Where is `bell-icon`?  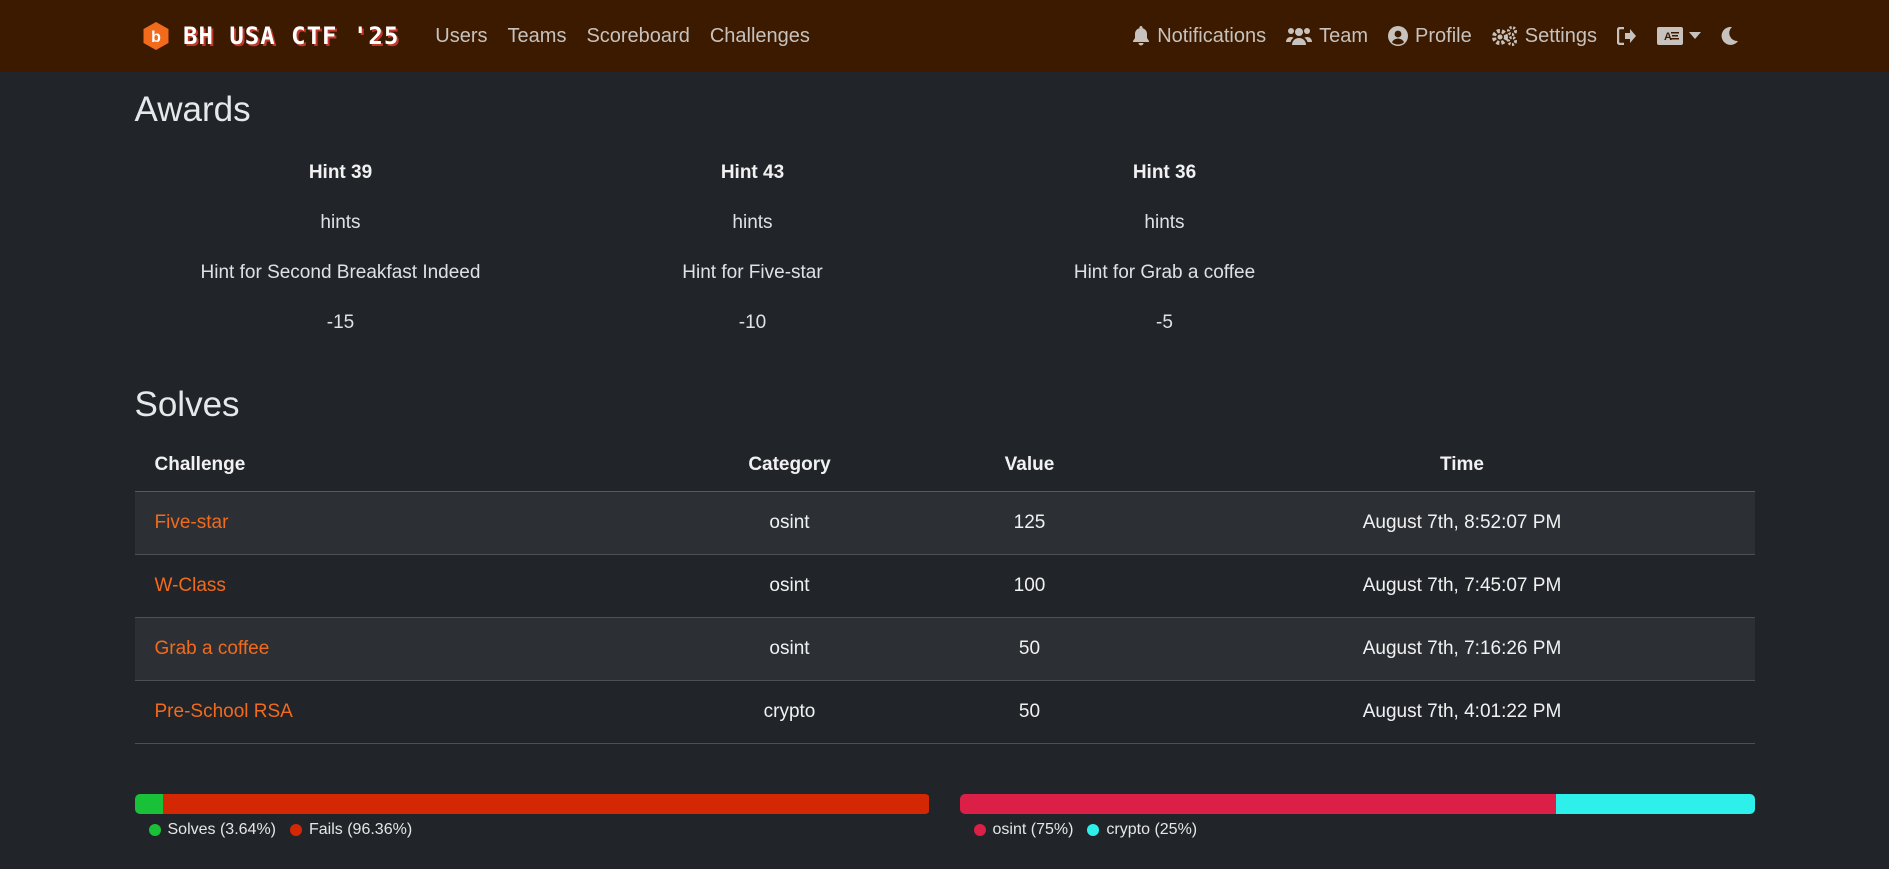
bell-icon is located at coordinates (1141, 36).